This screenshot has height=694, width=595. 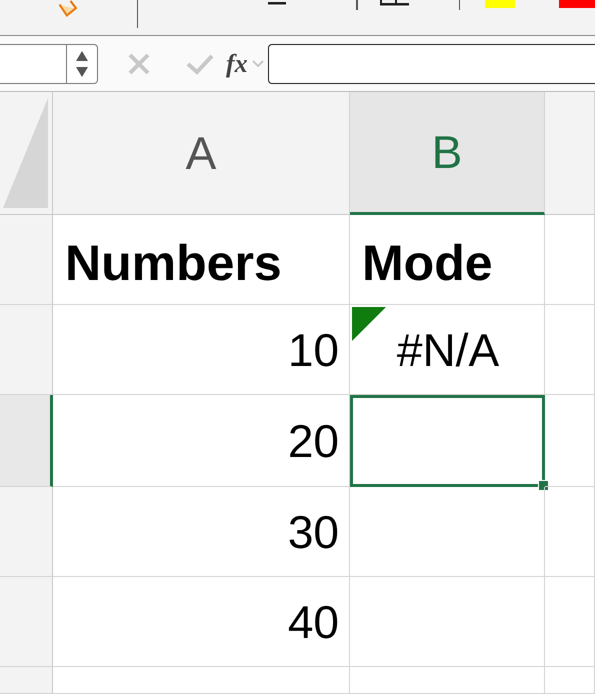 I want to click on select-all-triangle-icon, so click(x=25, y=153).